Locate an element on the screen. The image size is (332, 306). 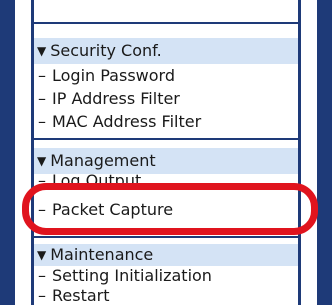
left-frame-border is located at coordinates (7, 152).